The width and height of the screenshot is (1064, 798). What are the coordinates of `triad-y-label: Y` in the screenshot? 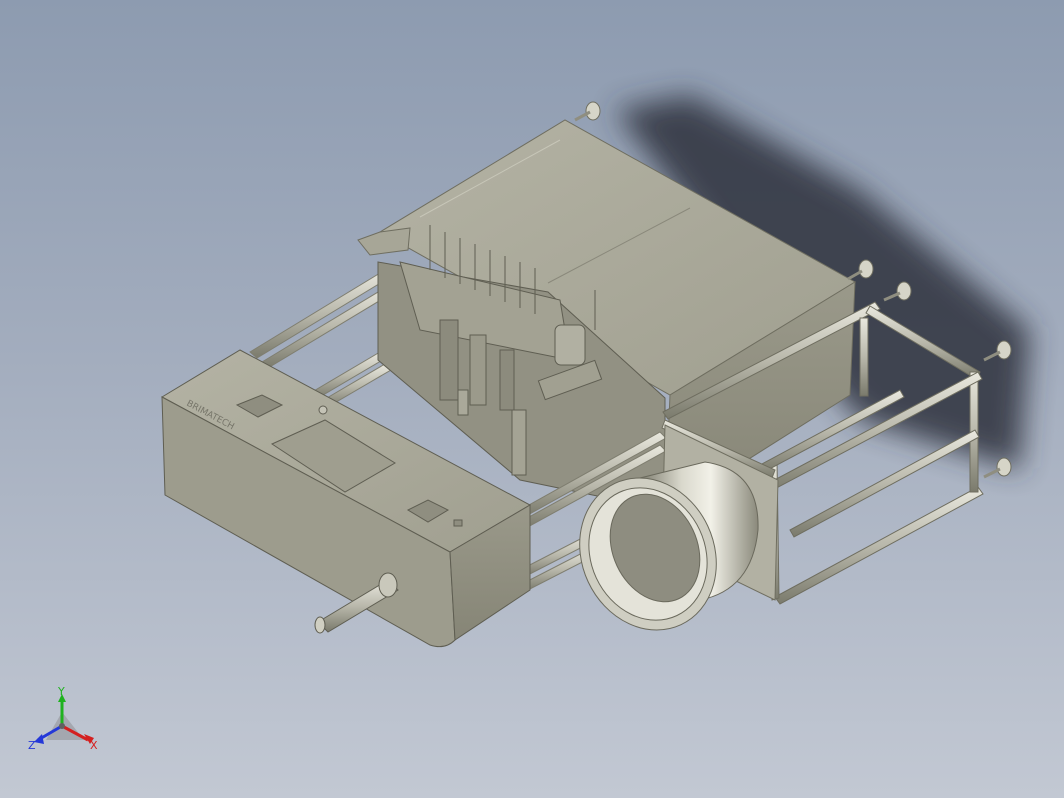 It's located at (61, 691).